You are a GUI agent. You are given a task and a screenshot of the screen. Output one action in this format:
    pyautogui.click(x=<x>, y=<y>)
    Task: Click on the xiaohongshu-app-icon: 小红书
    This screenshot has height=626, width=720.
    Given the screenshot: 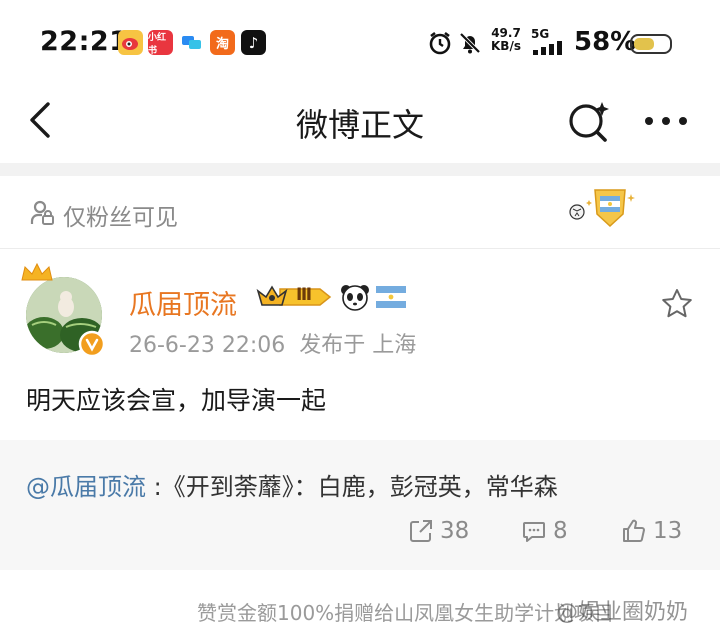 What is the action you would take?
    pyautogui.click(x=160, y=43)
    